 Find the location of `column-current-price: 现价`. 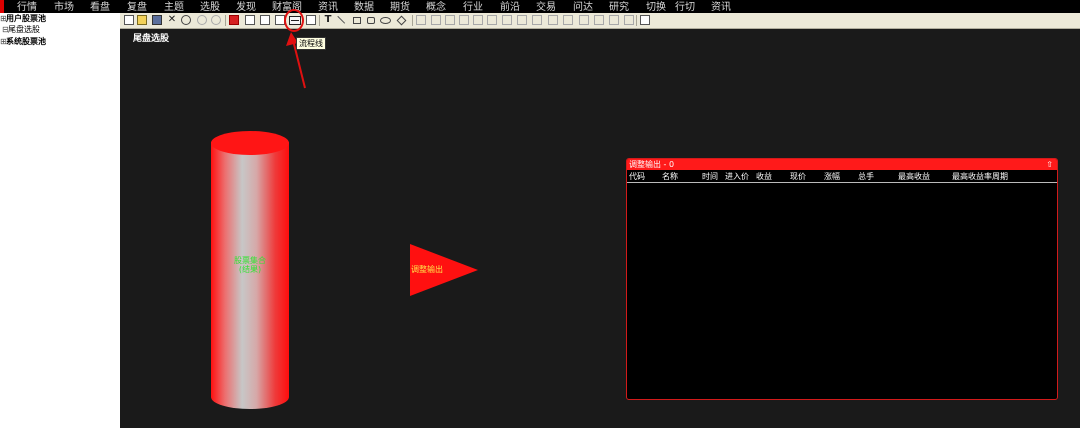

column-current-price: 现价 is located at coordinates (798, 176).